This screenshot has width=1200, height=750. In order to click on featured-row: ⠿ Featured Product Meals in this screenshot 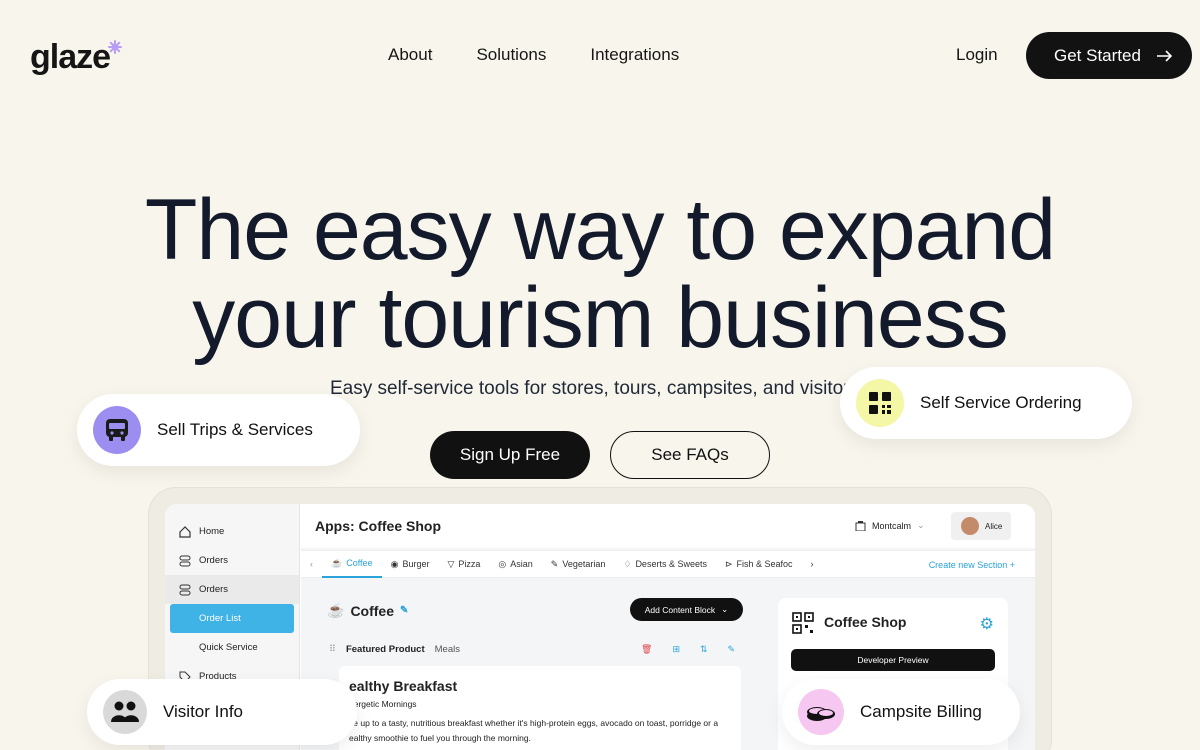, I will do `click(394, 649)`.